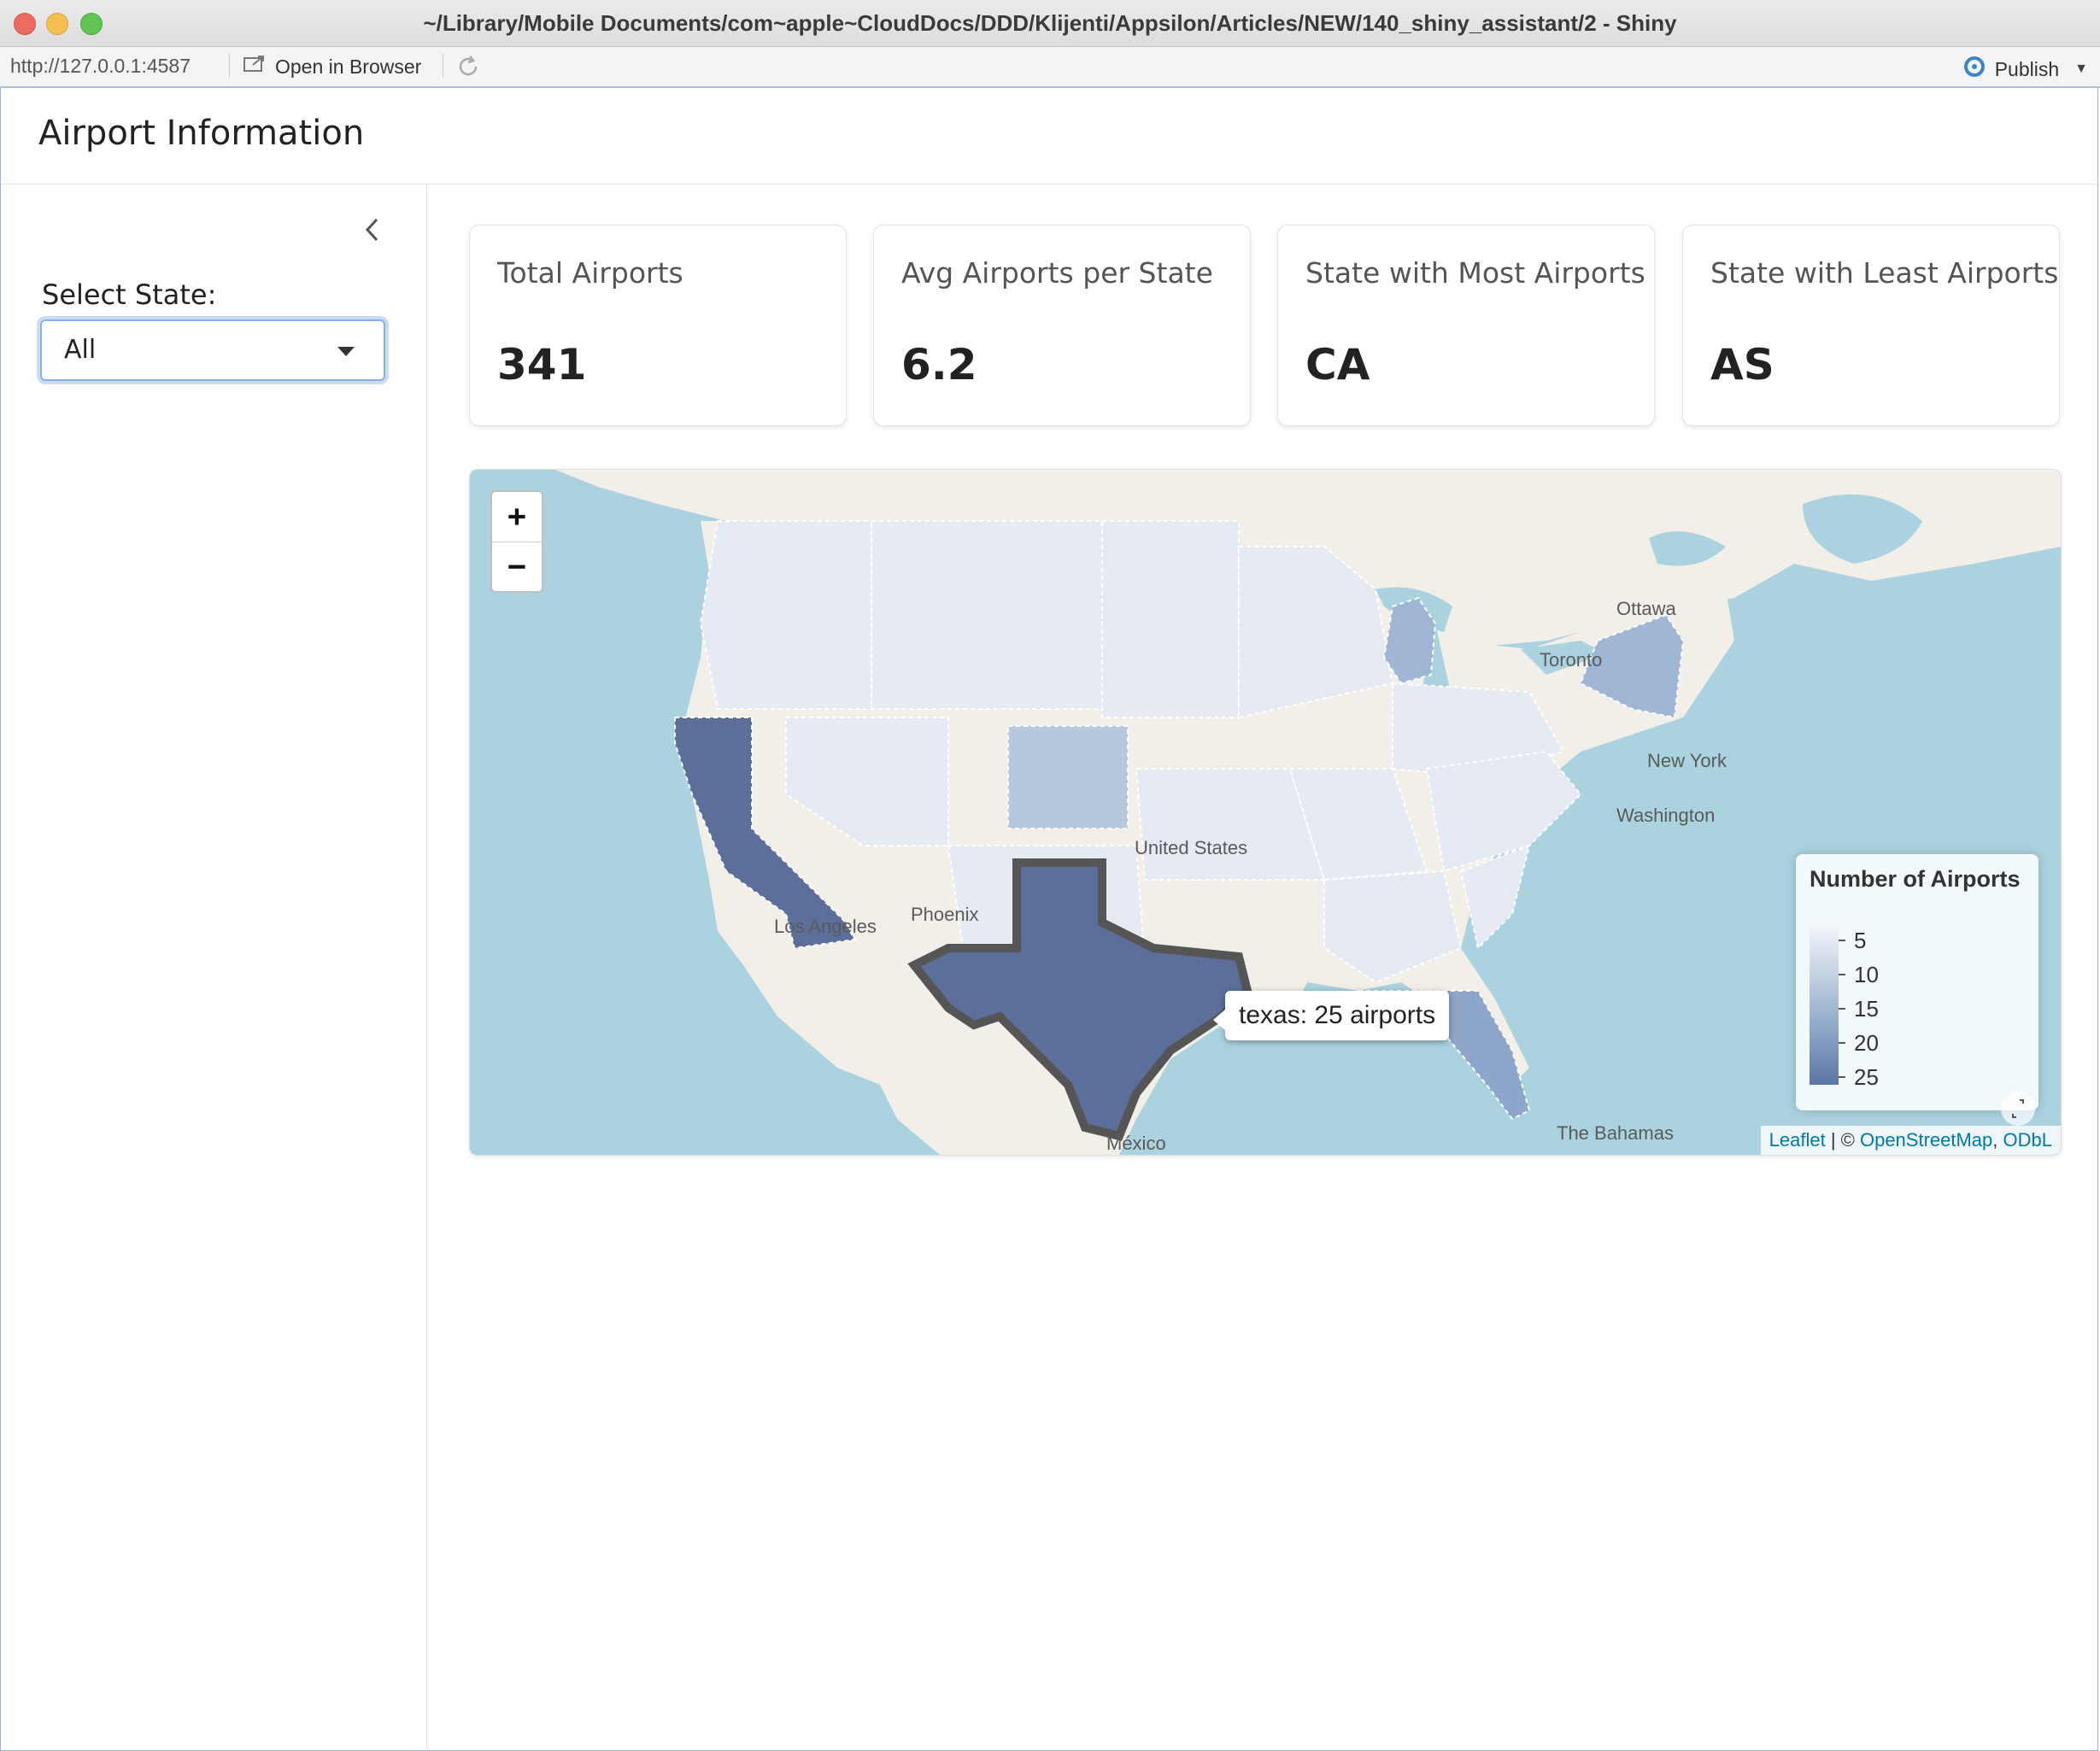 The width and height of the screenshot is (2100, 1751). I want to click on publish-button: Publish ▼, so click(2024, 69).